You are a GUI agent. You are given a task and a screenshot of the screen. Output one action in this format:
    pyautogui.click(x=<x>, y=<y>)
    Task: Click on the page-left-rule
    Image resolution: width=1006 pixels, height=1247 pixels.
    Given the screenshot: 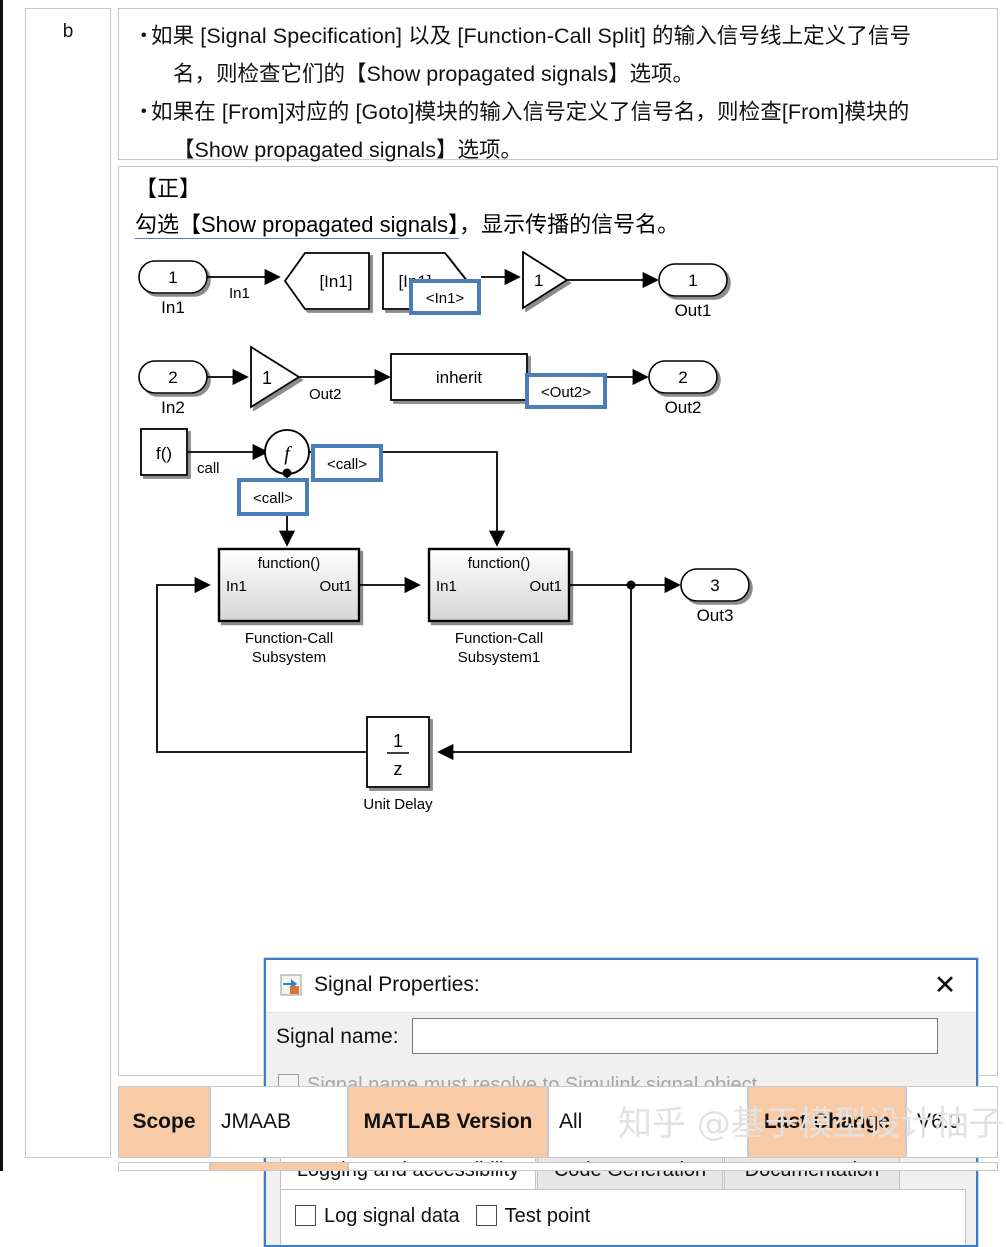 What is the action you would take?
    pyautogui.click(x=1, y=585)
    